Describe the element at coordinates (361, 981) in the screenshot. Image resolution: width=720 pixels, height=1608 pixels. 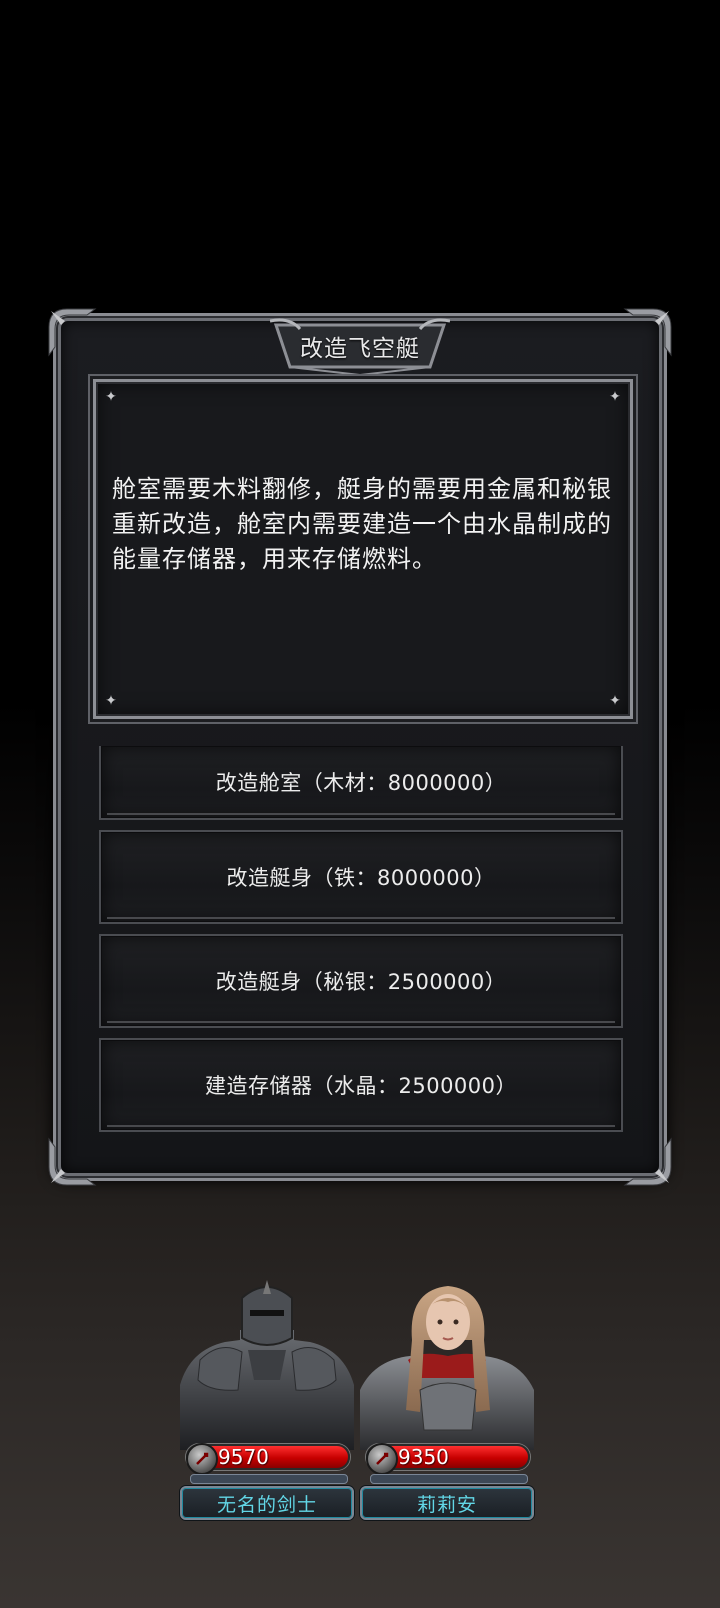
I see `option-upgrade-hull-mithril-button: 改造艇身（秘银：2500000）` at that location.